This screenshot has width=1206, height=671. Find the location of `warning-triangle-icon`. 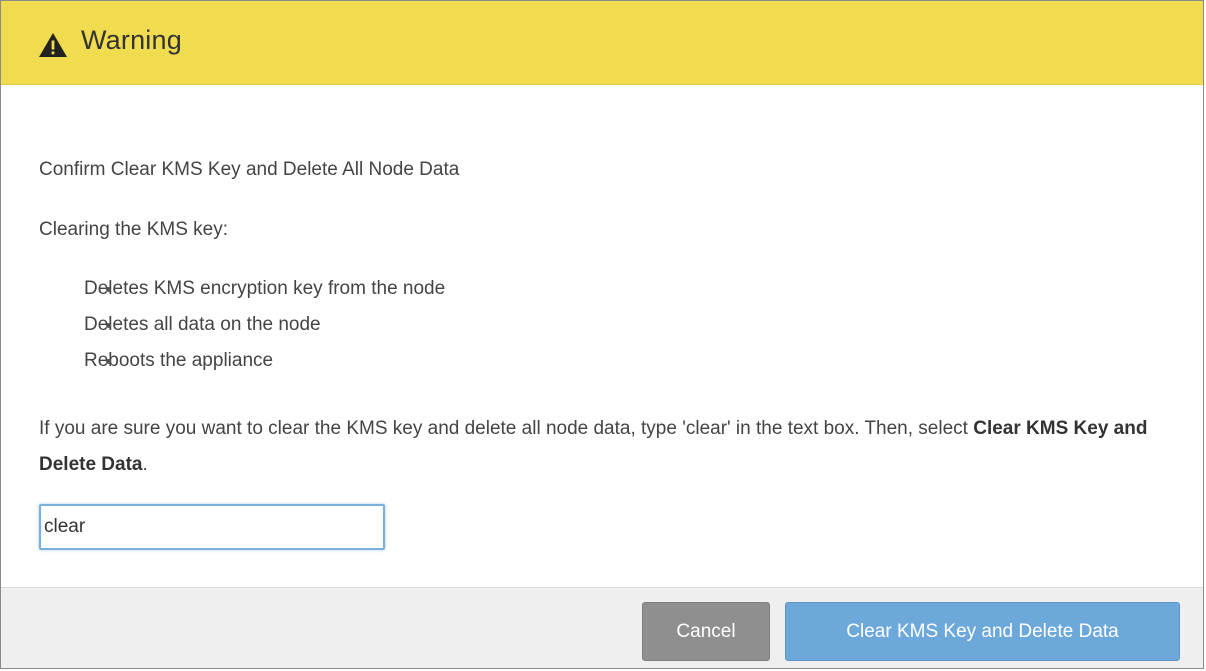

warning-triangle-icon is located at coordinates (53, 45).